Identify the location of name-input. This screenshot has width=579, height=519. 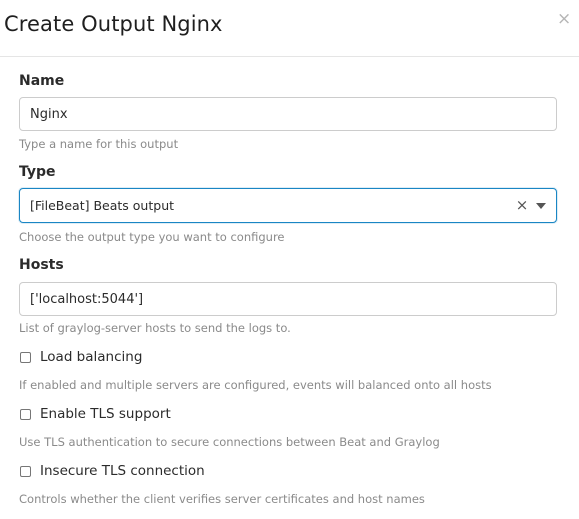
(288, 114).